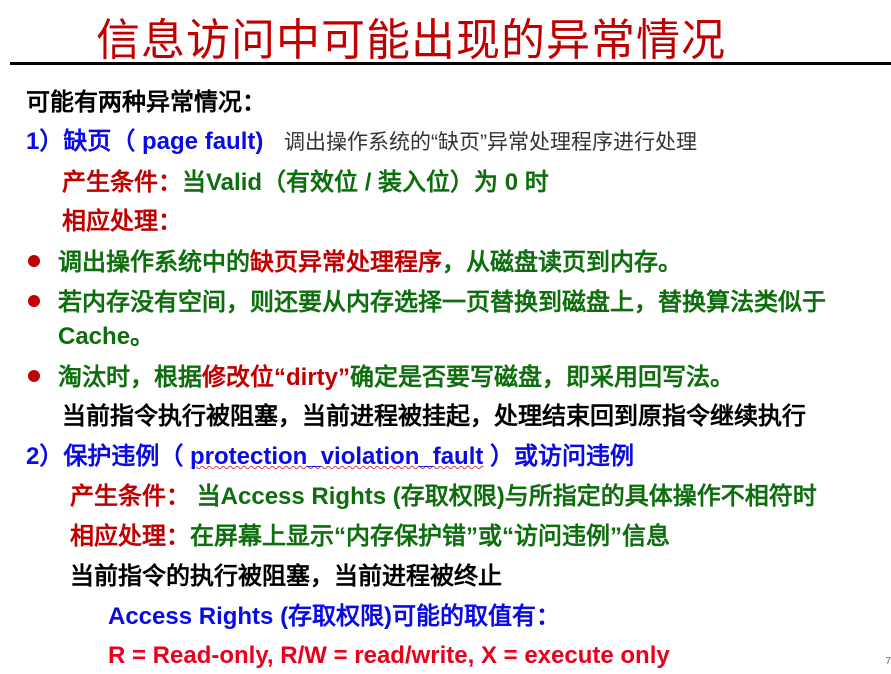 The height and width of the screenshot is (674, 891). I want to click on page-number: 7, so click(888, 661).